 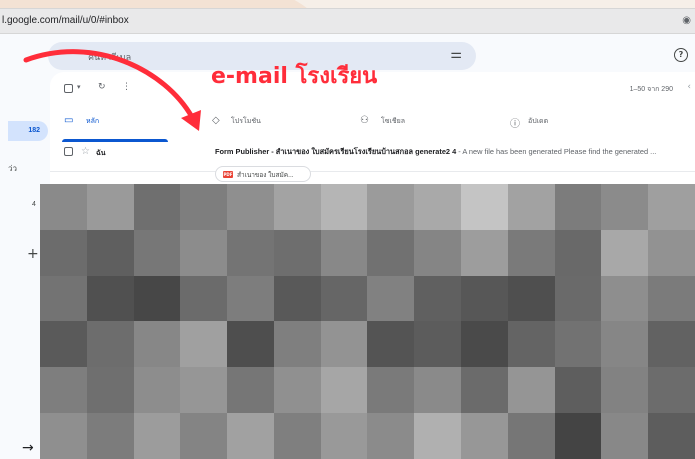 I want to click on tab-label: โซเชียล, so click(x=393, y=121).